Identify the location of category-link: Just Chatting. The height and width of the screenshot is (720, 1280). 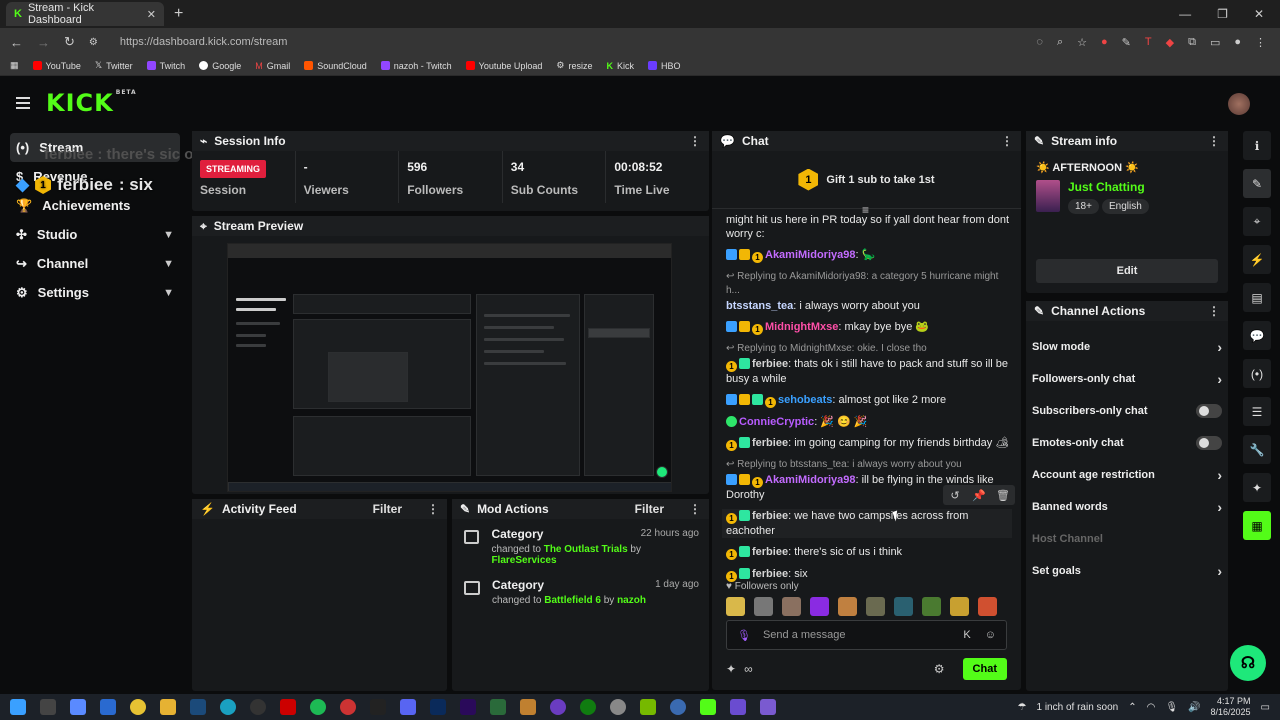
(1110, 187).